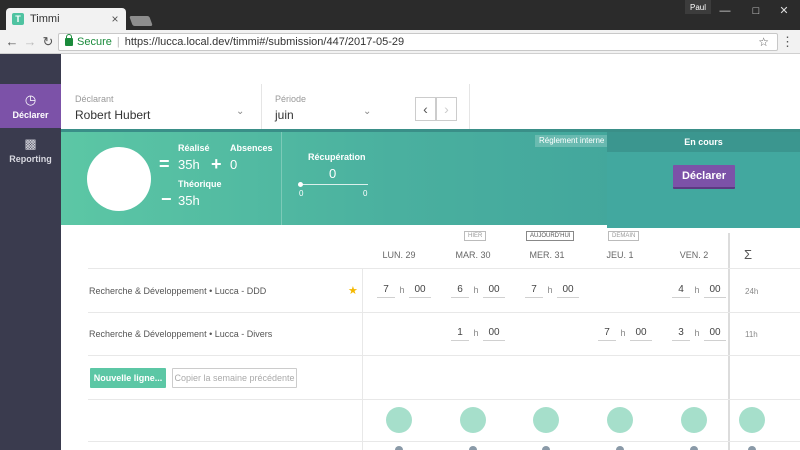 The width and height of the screenshot is (800, 450). What do you see at coordinates (189, 200) in the screenshot?
I see `theorique-value: 35h` at bounding box center [189, 200].